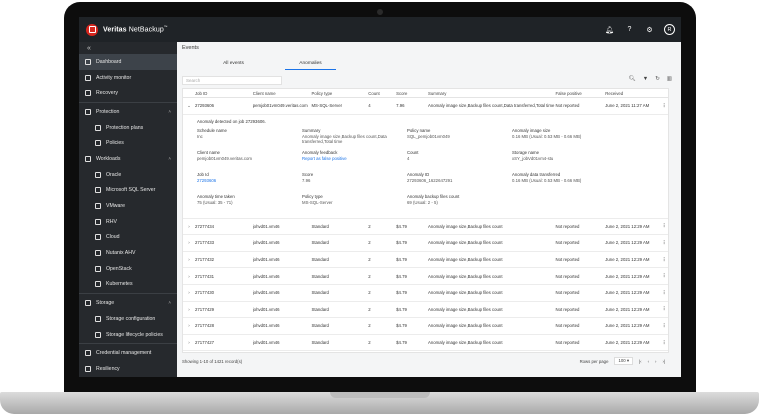 The height and width of the screenshot is (420, 759). Describe the element at coordinates (623, 361) in the screenshot. I see `rows-per-page-select: 100 ▾` at that location.